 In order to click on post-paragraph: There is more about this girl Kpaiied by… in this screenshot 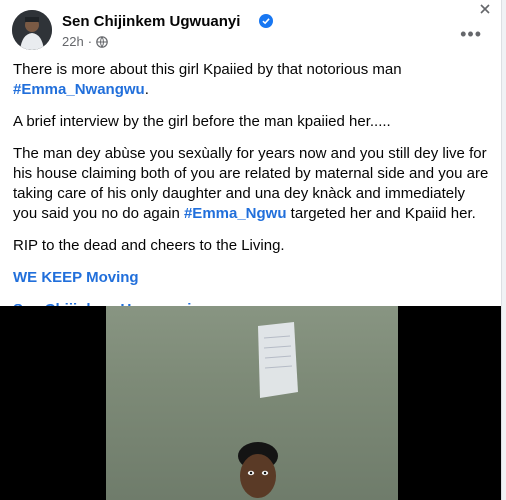, I will do `click(207, 79)`.